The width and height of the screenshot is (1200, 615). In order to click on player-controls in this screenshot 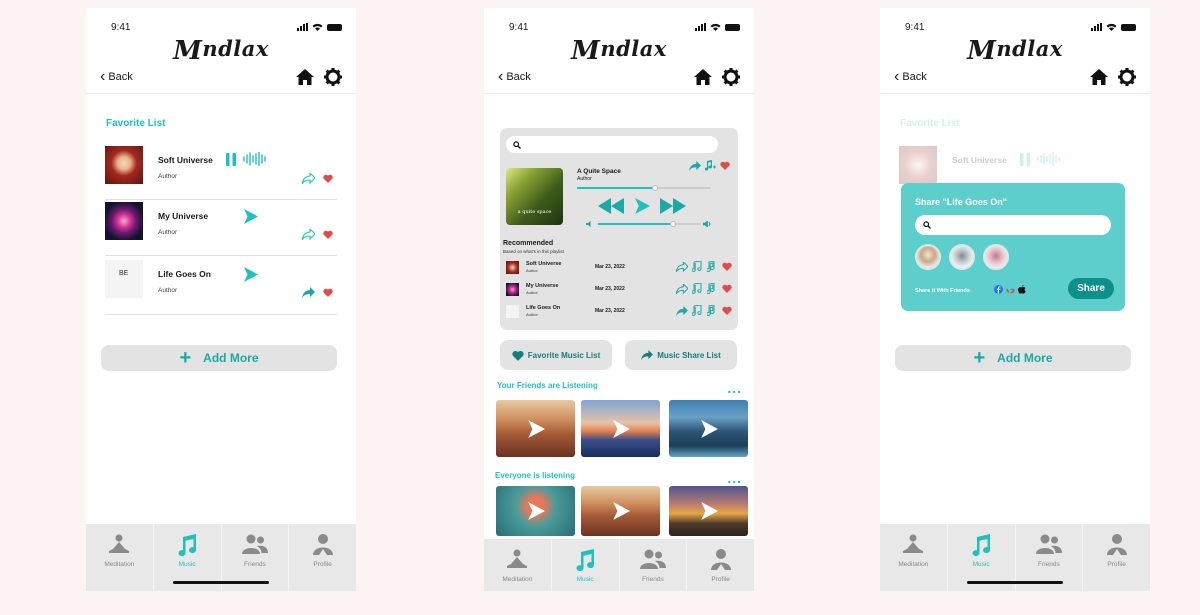, I will do `click(642, 206)`.